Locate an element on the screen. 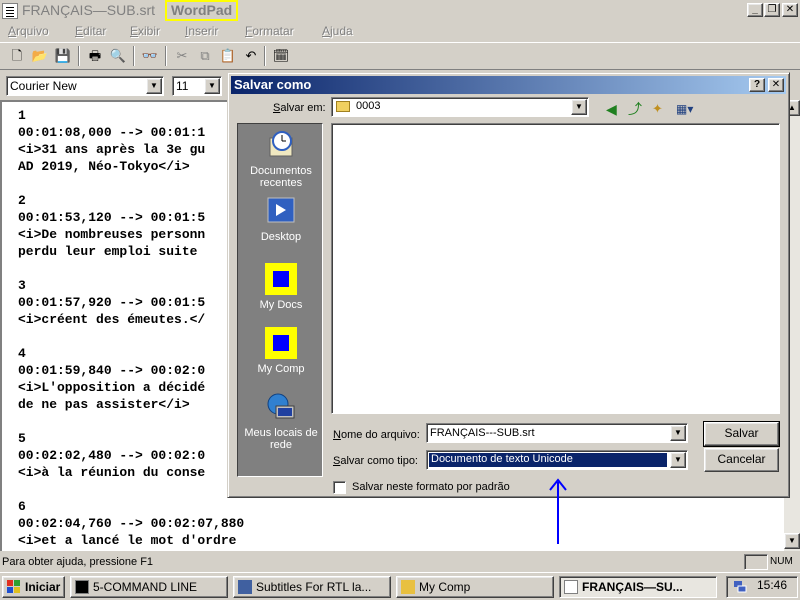  print-preview-icon: 🔍 is located at coordinates (118, 57).